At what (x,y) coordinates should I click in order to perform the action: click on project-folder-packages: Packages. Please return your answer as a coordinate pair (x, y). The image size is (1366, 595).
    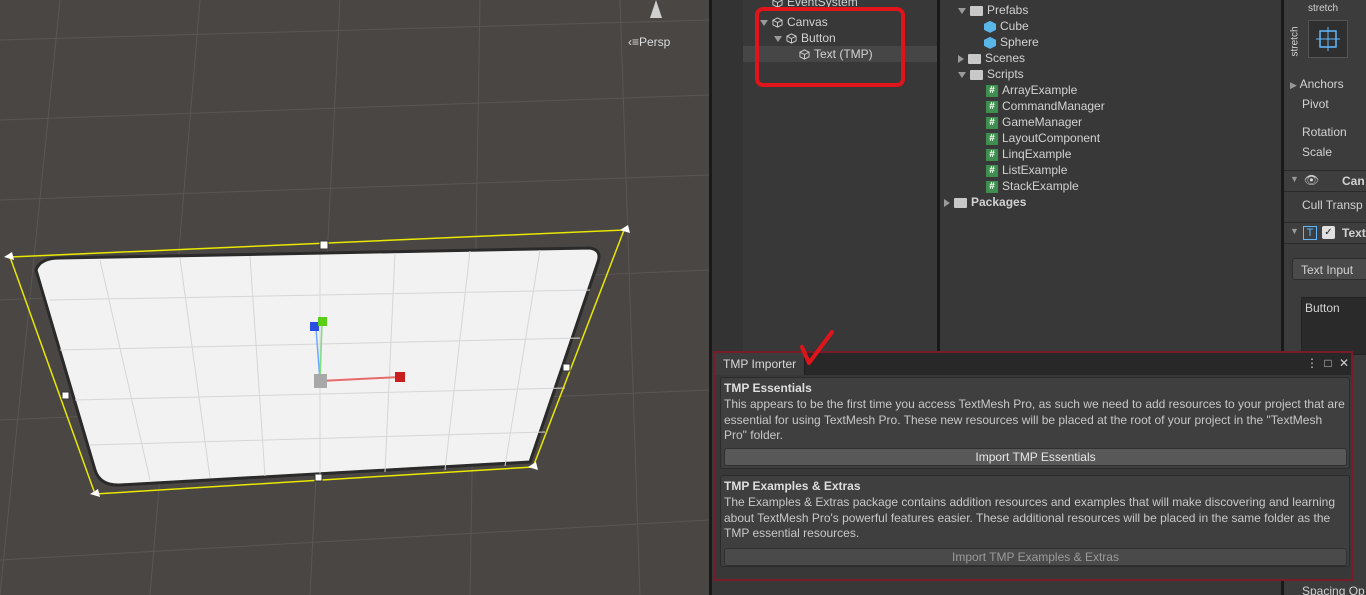
    Looking at the image, I should click on (985, 202).